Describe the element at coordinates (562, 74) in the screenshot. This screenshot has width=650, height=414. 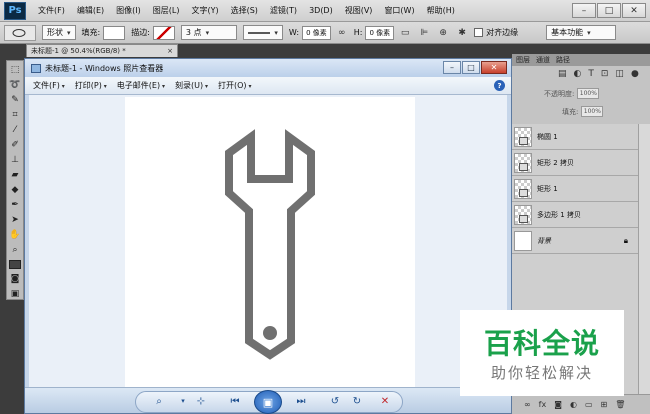
I see `image-filter-icon: ▤` at that location.